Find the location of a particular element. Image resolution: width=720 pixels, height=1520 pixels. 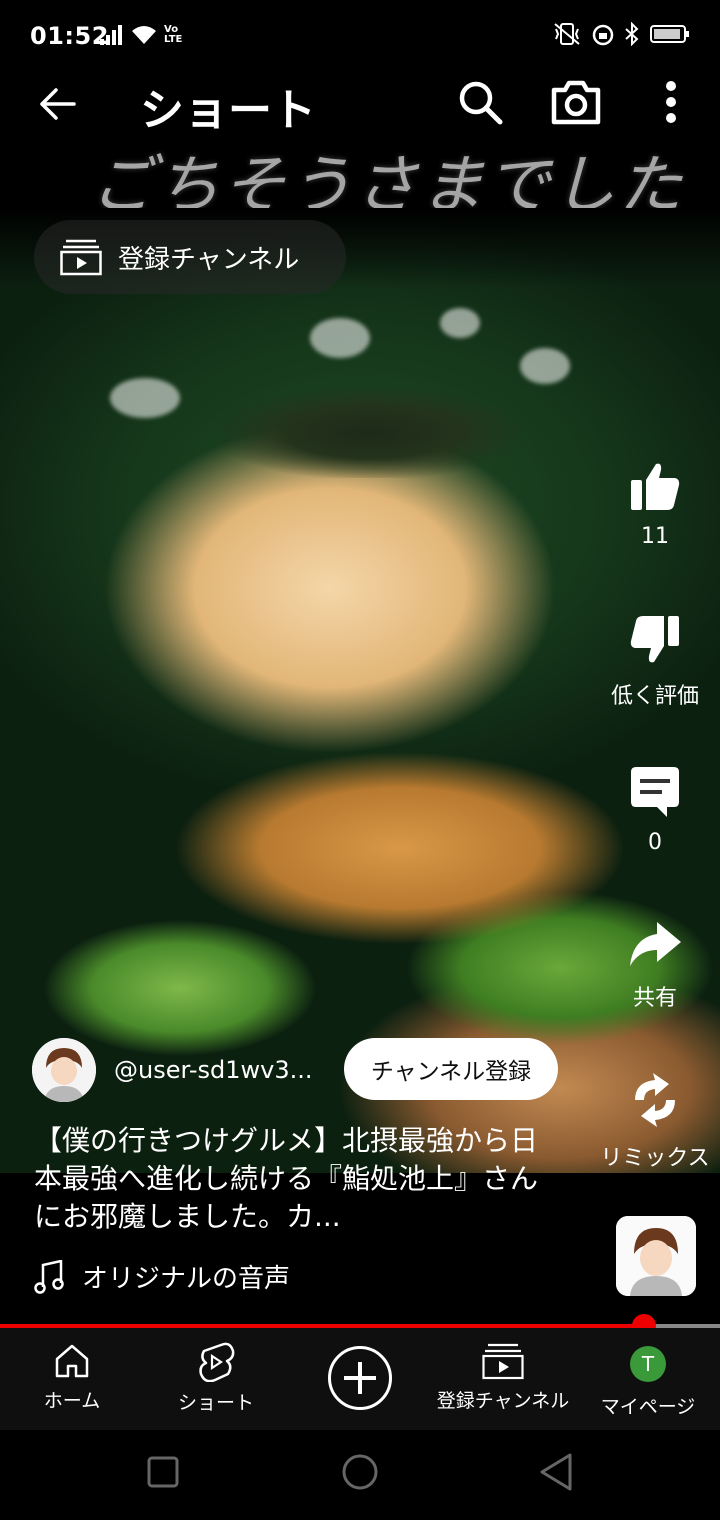

home-icon is located at coordinates (72, 1361).